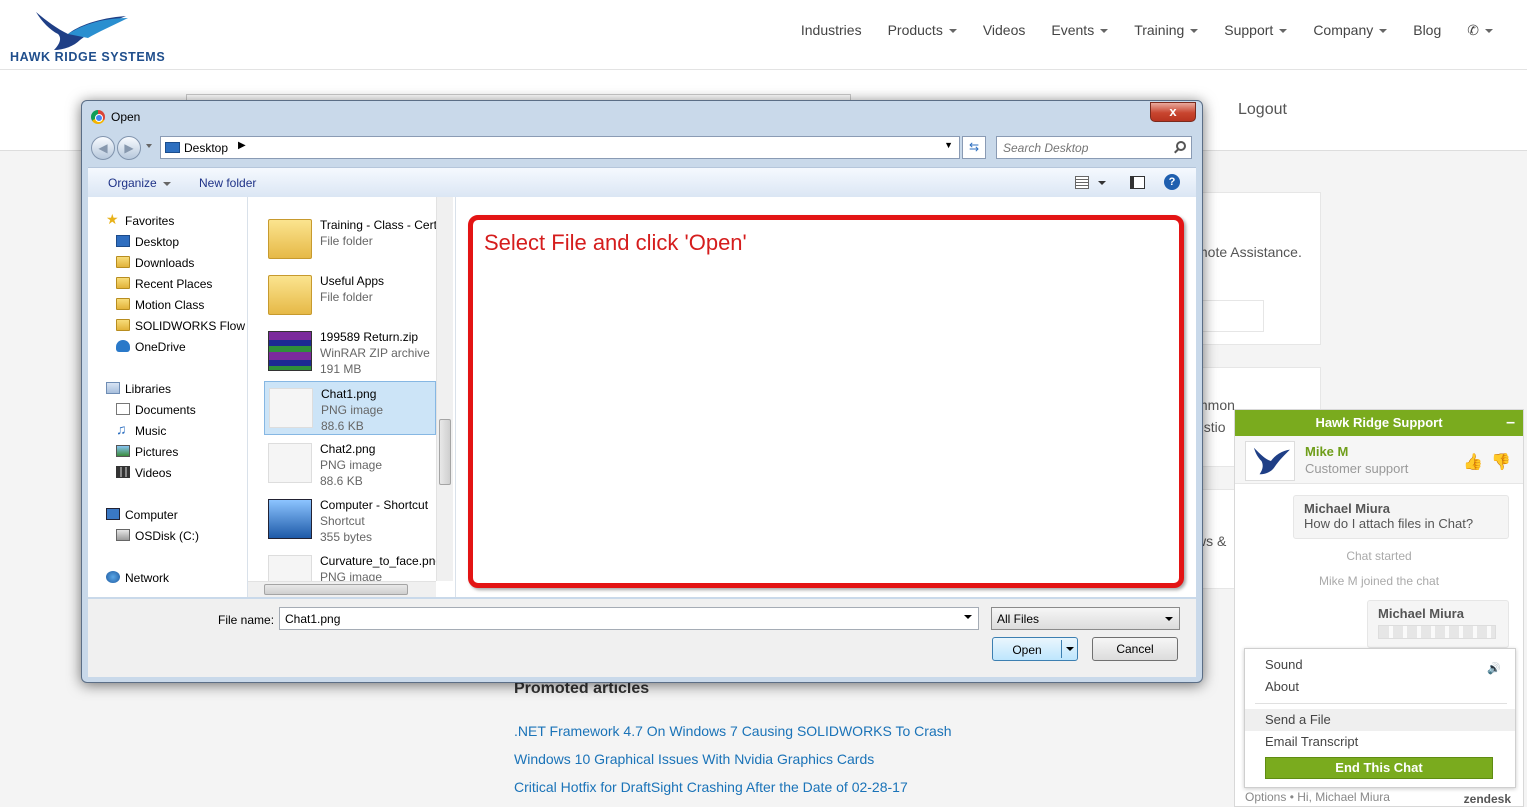  Describe the element at coordinates (341, 369) in the screenshot. I see `file-size: 191 MB` at that location.